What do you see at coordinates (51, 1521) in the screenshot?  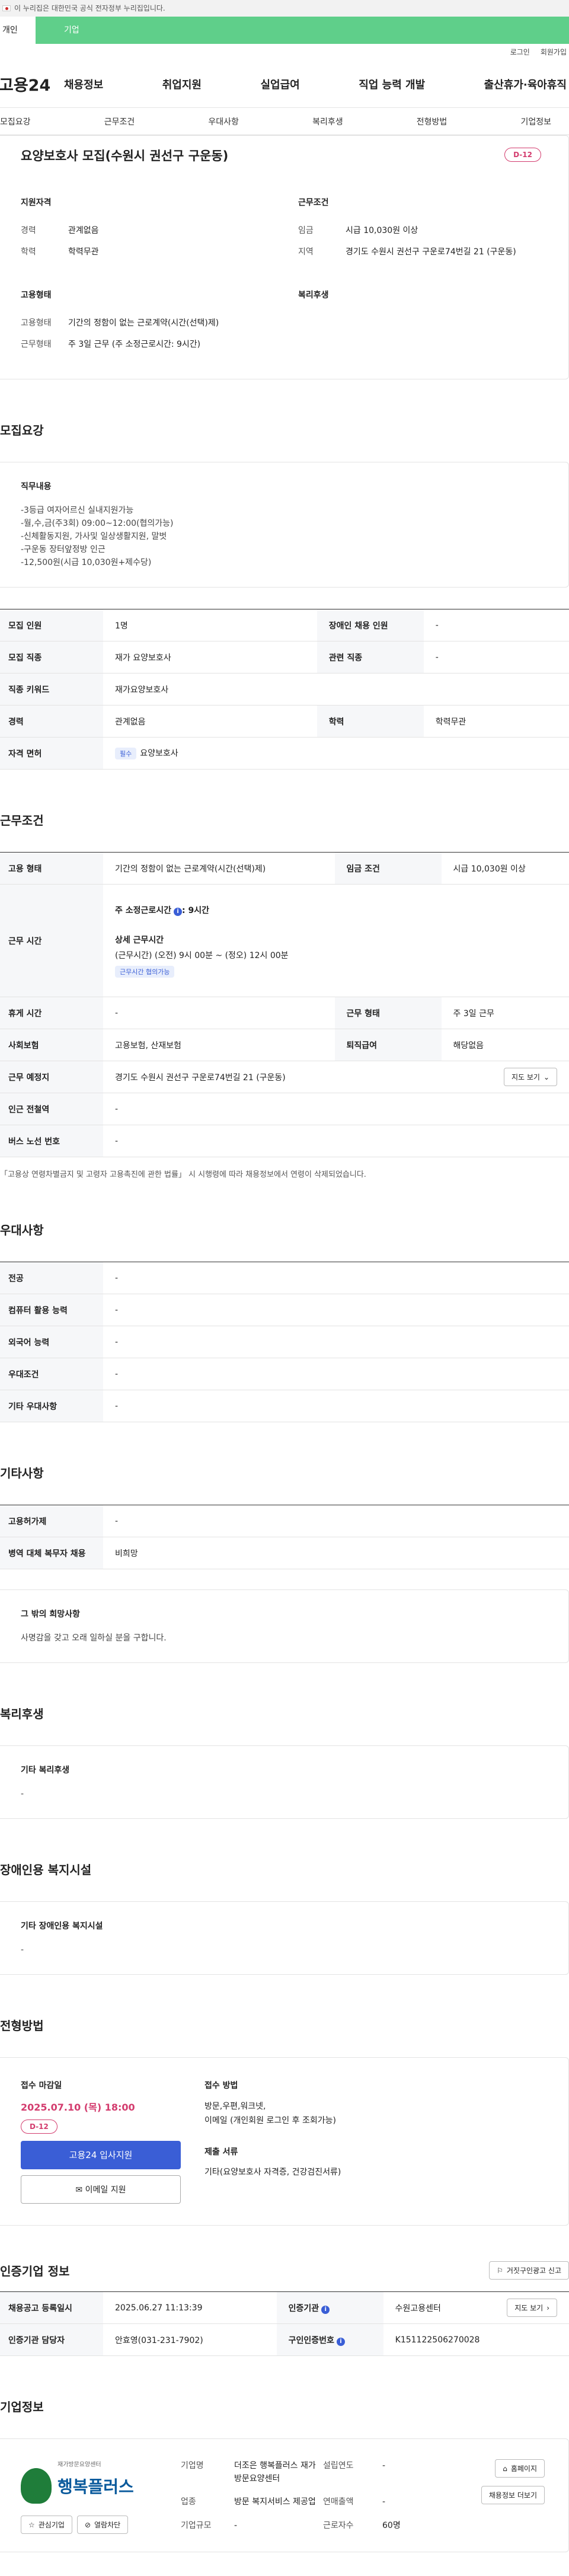 I see `cell-label: 고용허가제` at bounding box center [51, 1521].